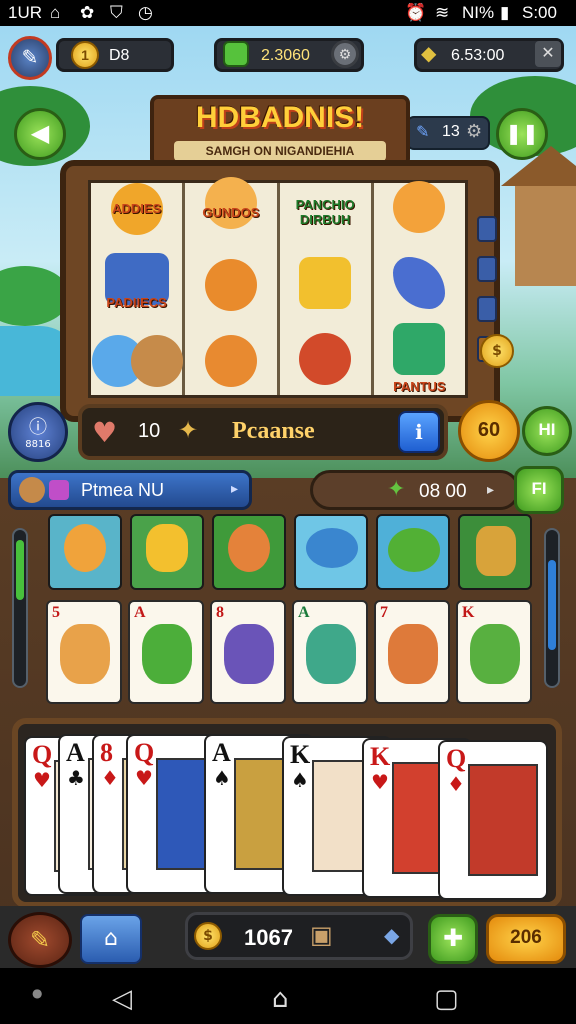  I want to click on cat-icon, so click(167, 548).